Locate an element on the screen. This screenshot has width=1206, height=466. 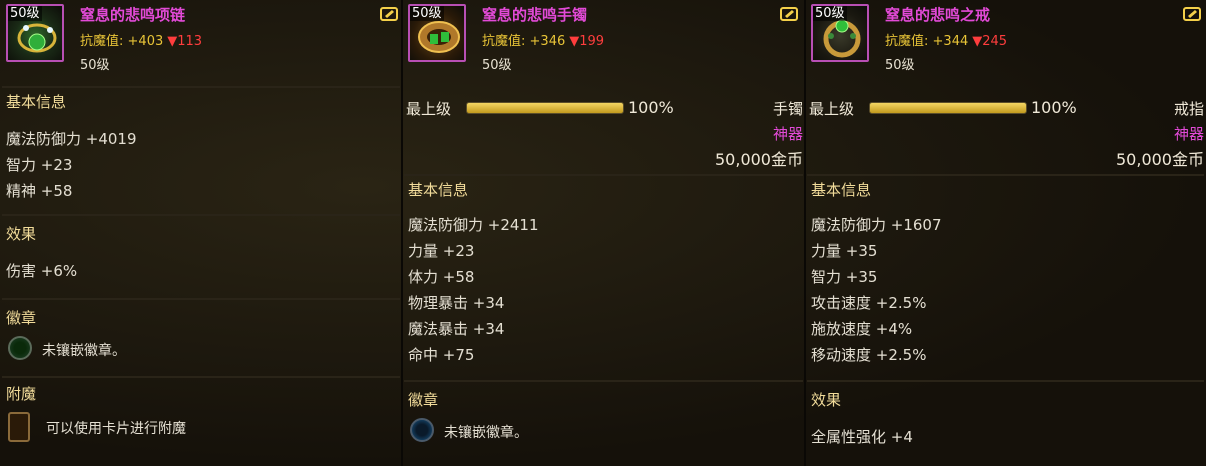
item-name: 窒息的悲鸣之戒 is located at coordinates (938, 15).